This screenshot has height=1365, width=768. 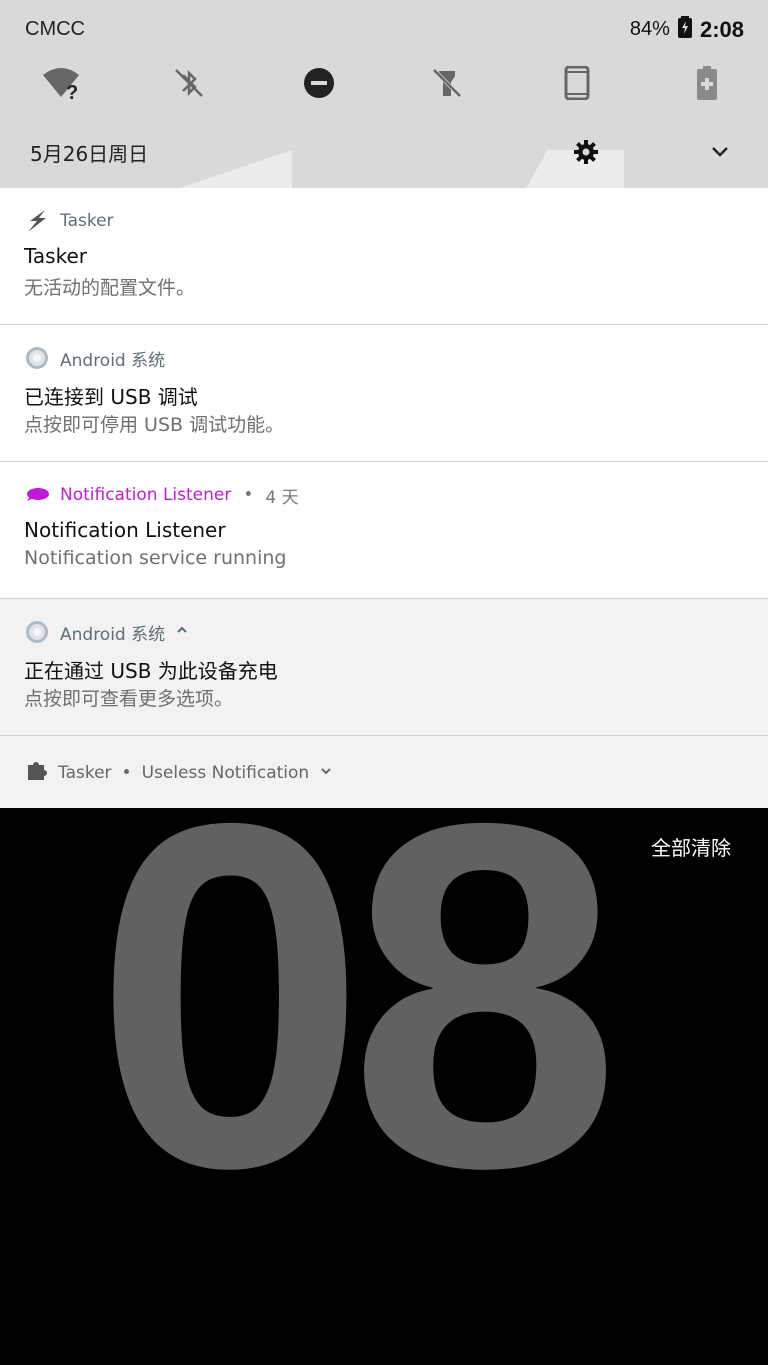 I want to click on notification-text: Notification service running, so click(x=155, y=558).